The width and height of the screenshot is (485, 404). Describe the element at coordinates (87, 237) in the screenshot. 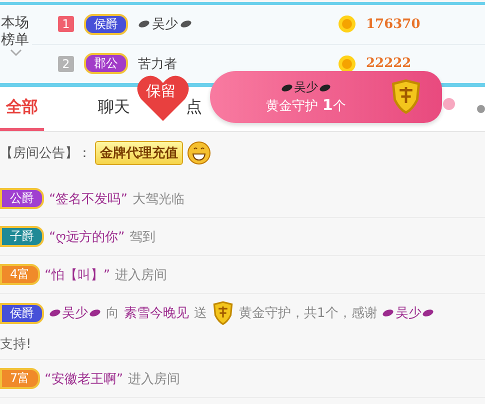

I see `user-name: “ღ远方的你”` at that location.